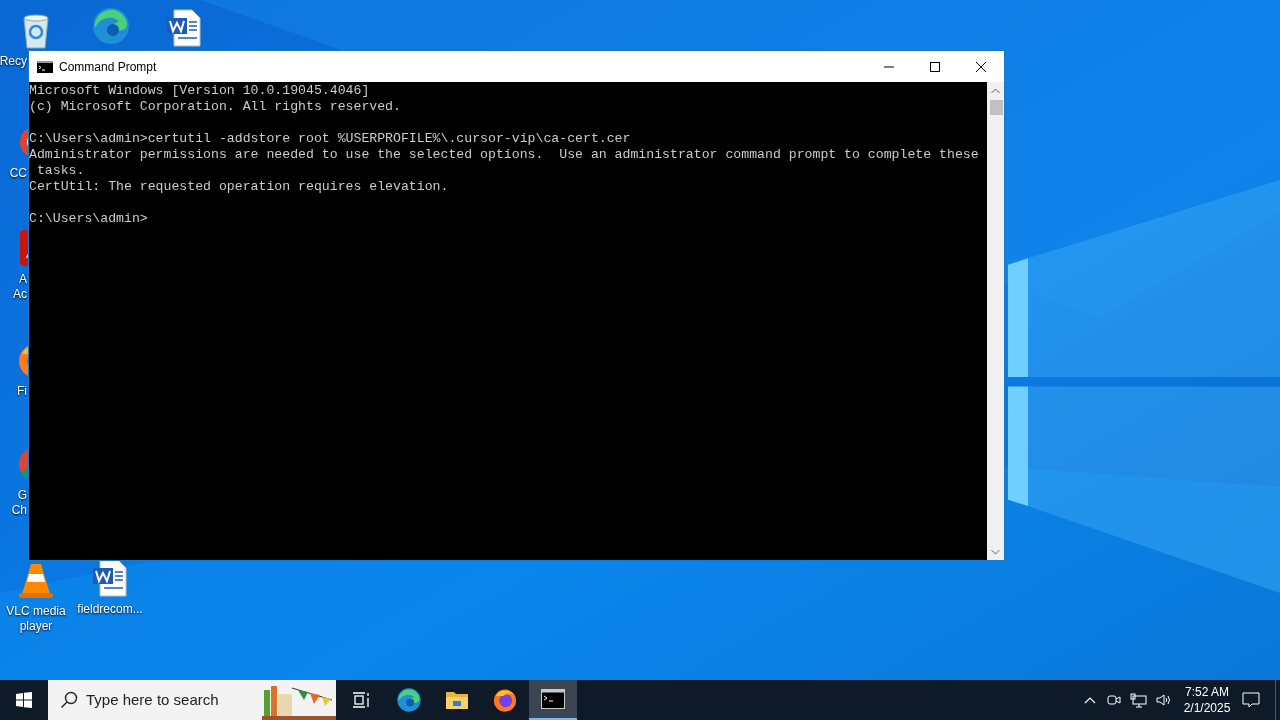  I want to click on chevron-up-icon, so click(1090, 700).